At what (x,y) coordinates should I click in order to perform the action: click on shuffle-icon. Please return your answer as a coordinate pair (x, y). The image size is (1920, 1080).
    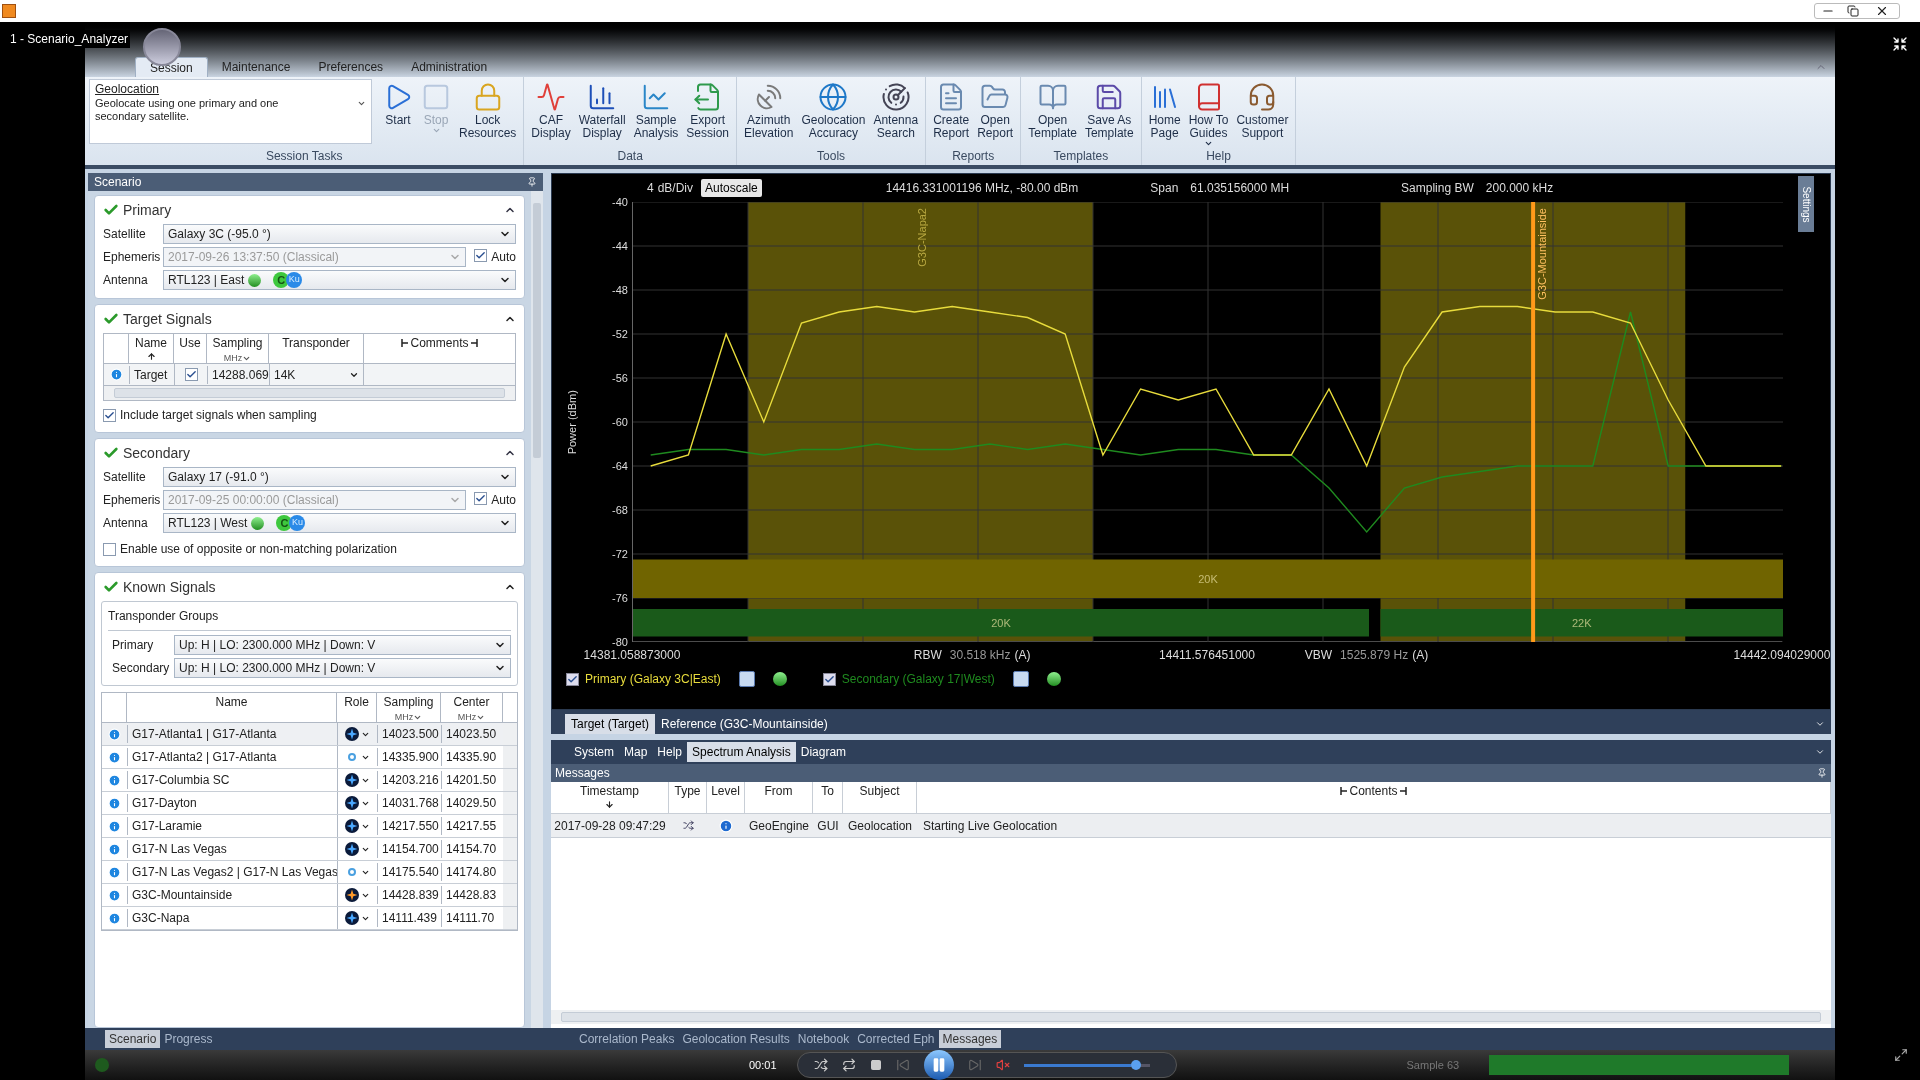
    Looking at the image, I should click on (820, 1065).